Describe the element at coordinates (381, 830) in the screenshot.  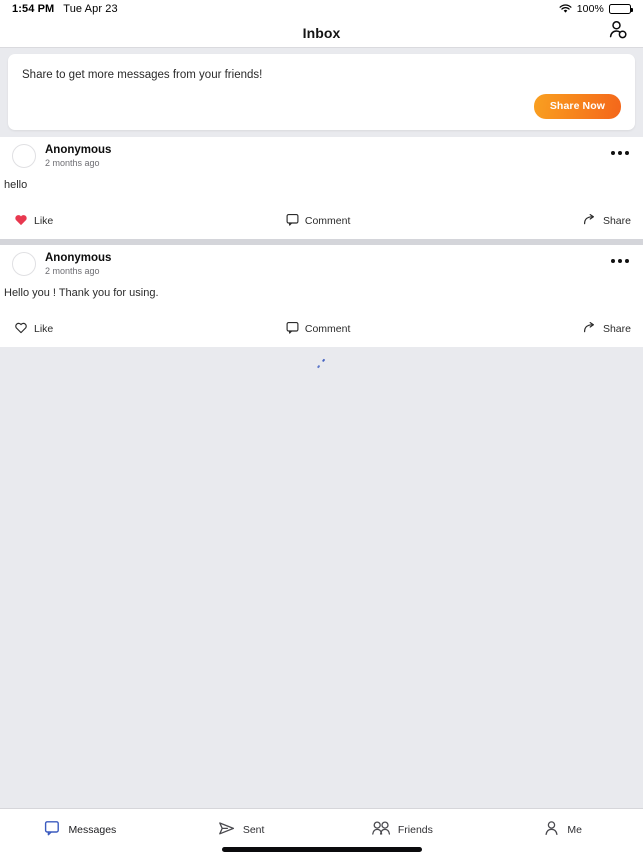
I see `two-people-icon` at that location.